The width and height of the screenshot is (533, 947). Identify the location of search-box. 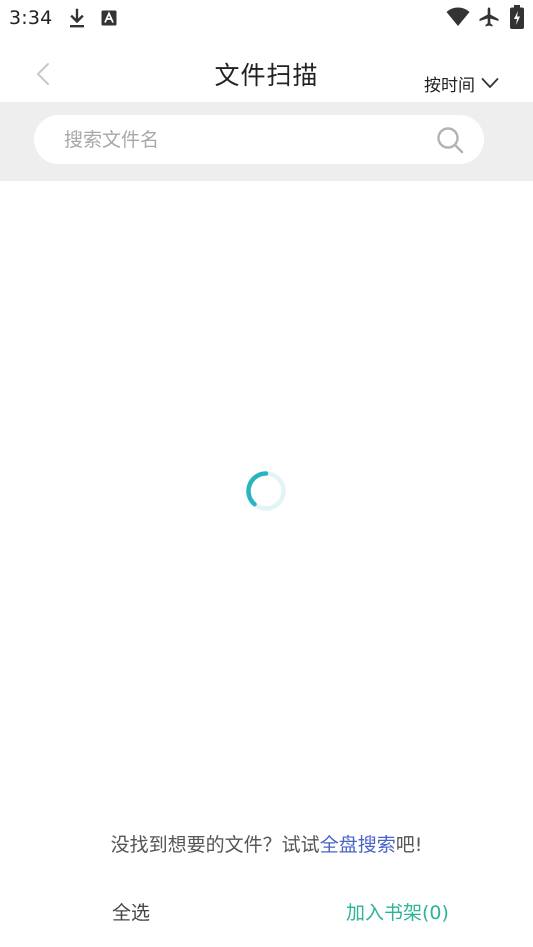
(259, 139).